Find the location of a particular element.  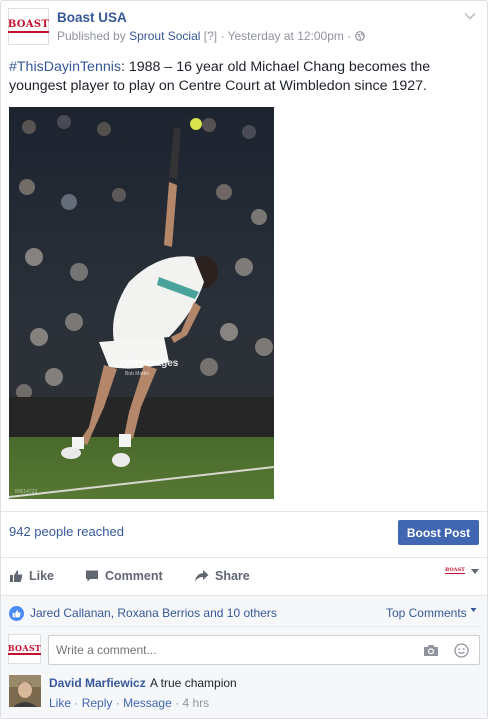

thumbs-up-icon is located at coordinates (16, 576).